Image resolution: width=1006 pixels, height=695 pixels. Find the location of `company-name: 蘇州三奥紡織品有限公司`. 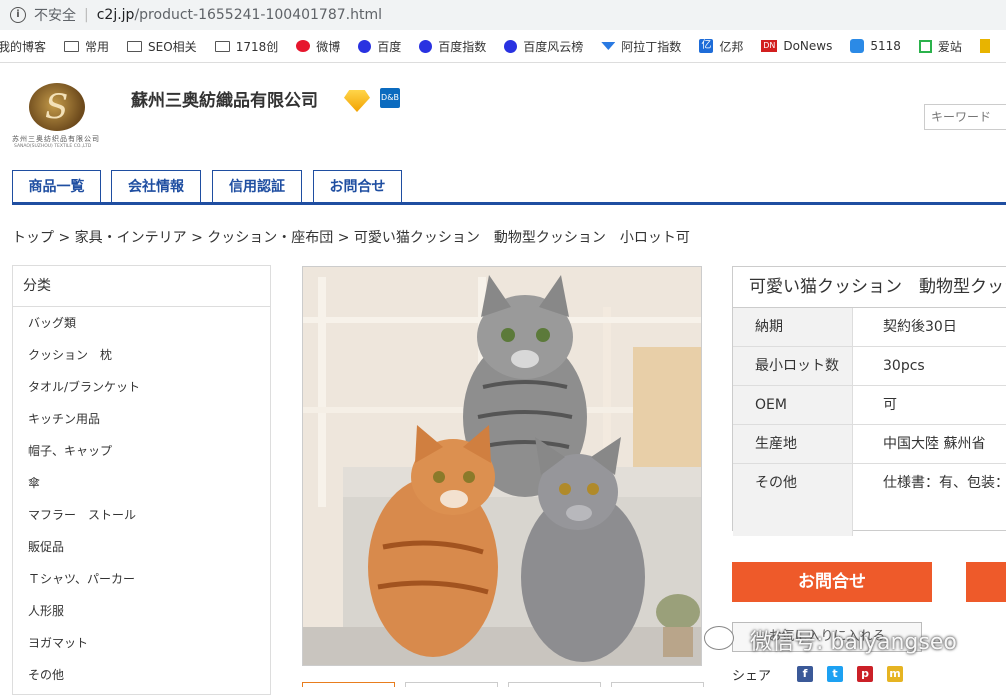

company-name: 蘇州三奥紡織品有限公司 is located at coordinates (224, 101).